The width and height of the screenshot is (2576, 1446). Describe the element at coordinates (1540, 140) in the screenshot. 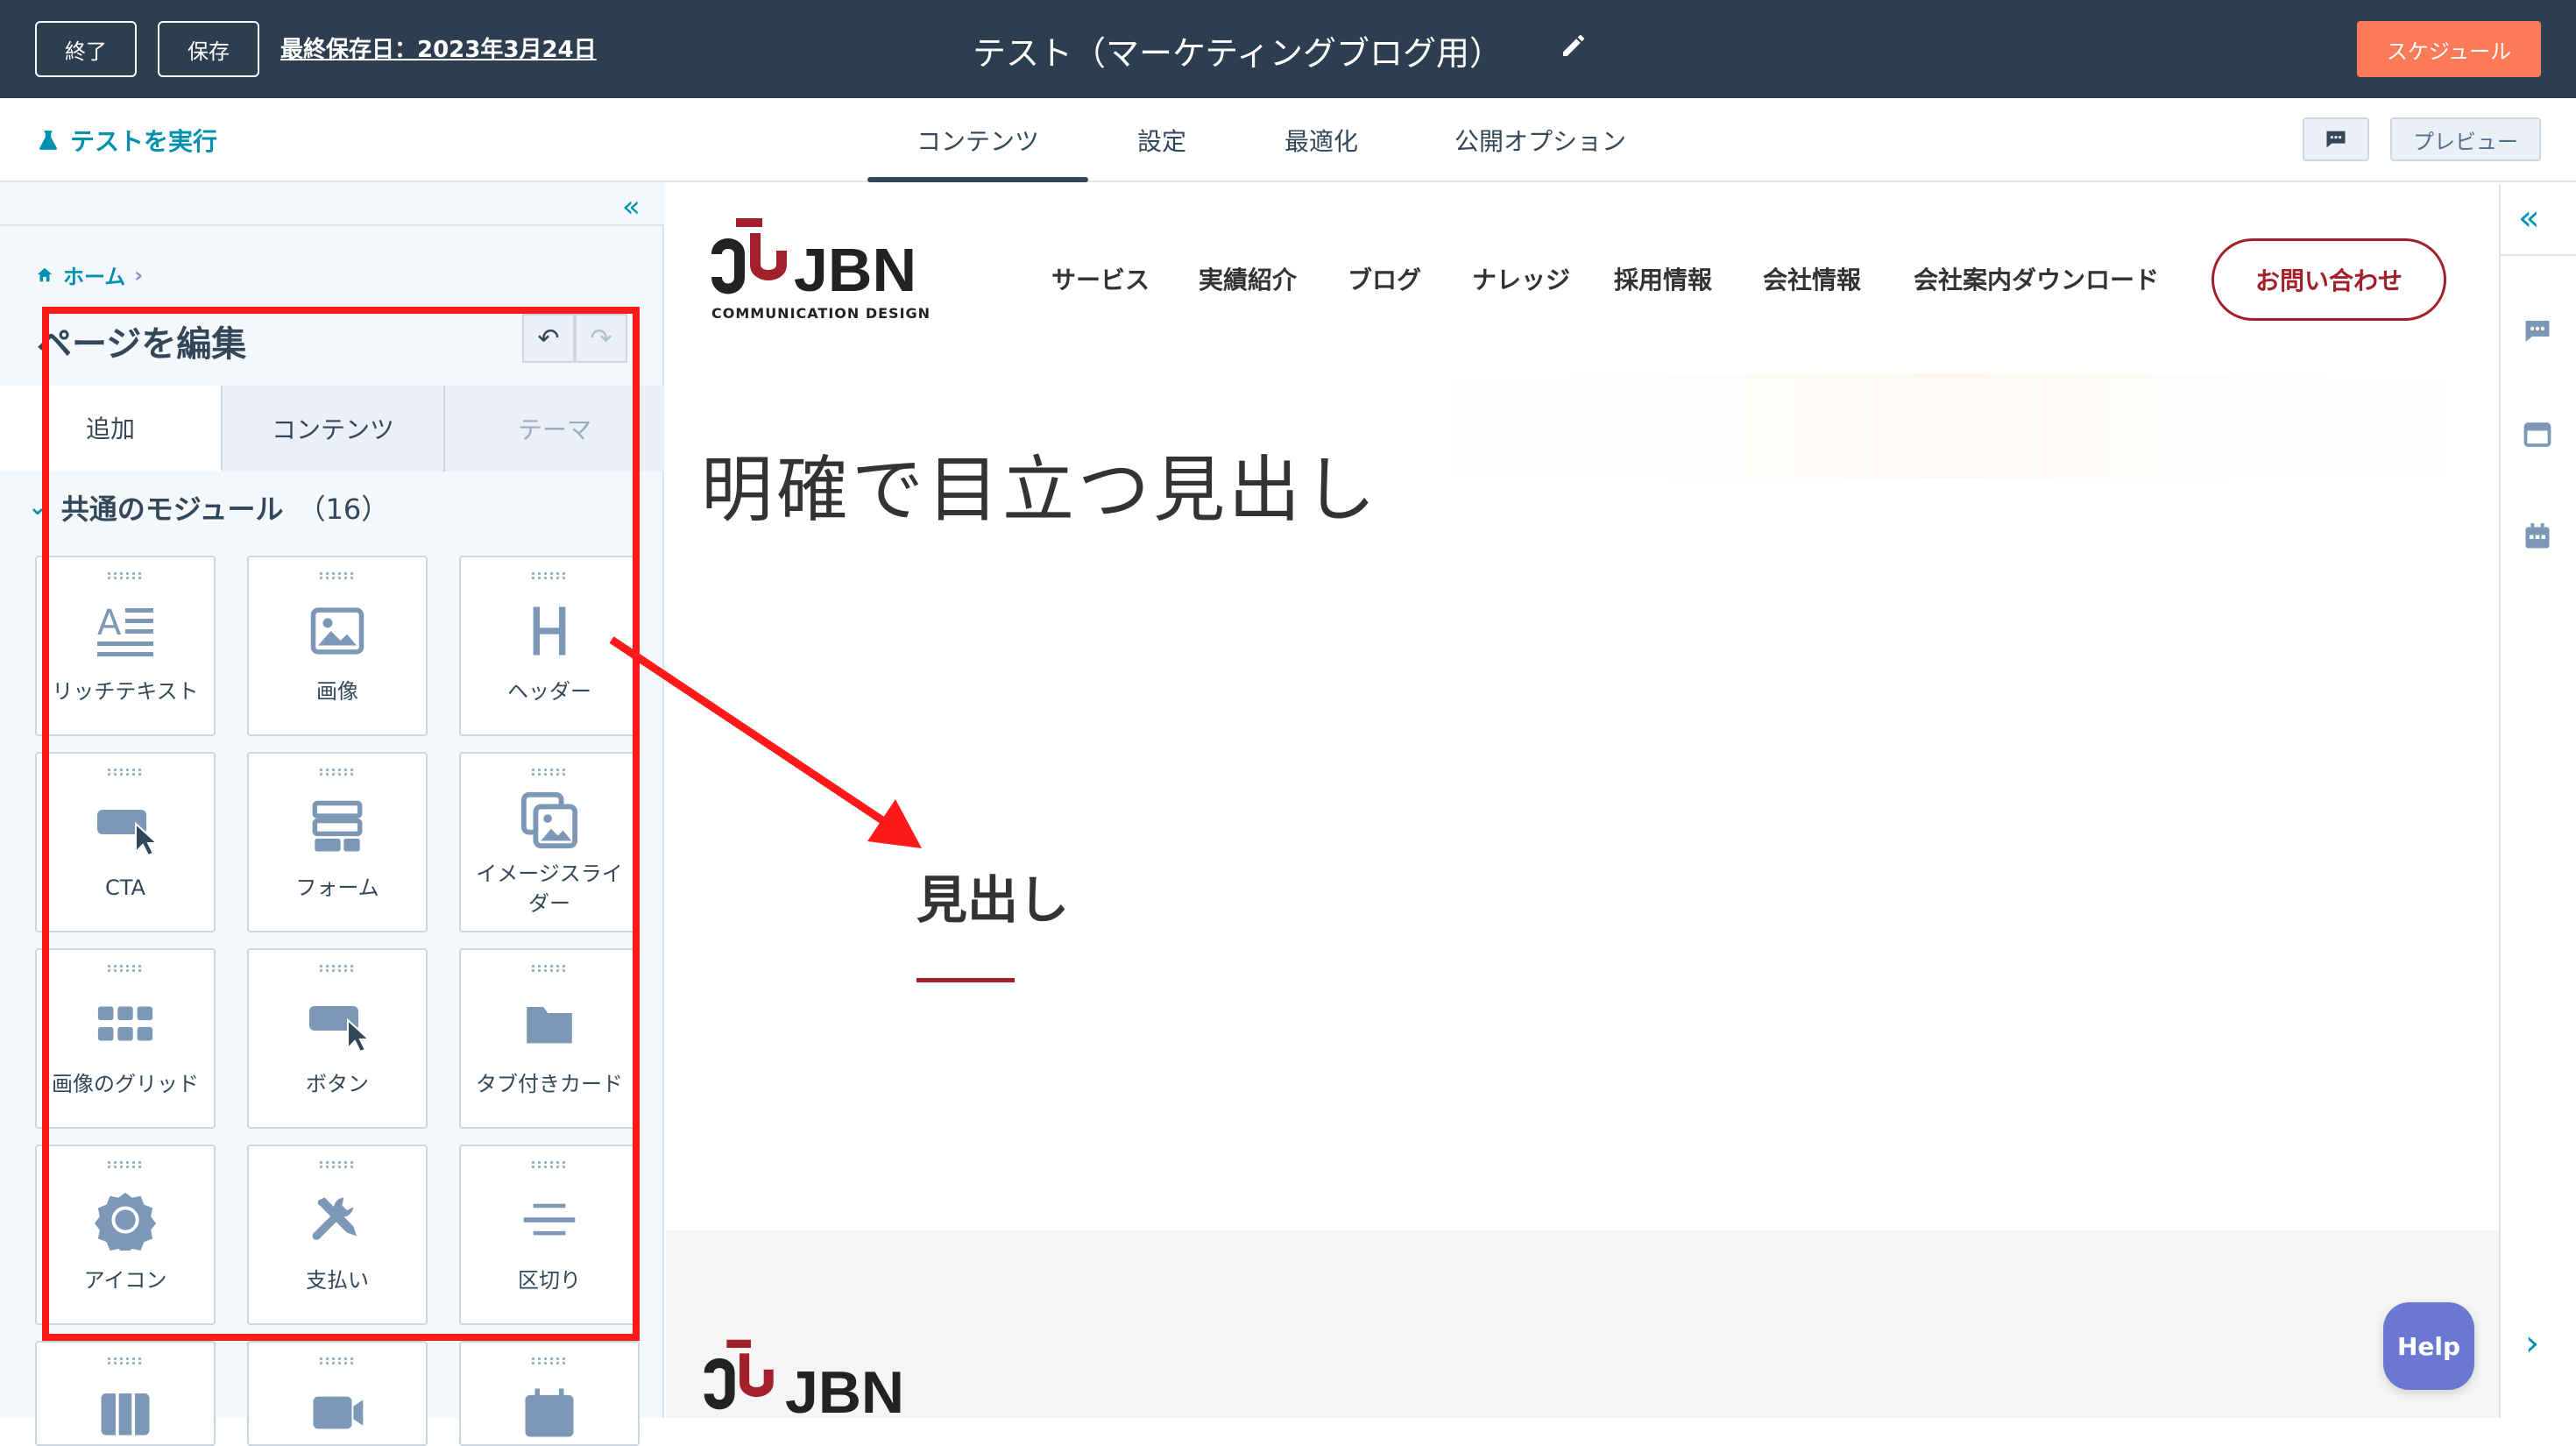

I see `tab-publish-options: 公開オプション` at that location.